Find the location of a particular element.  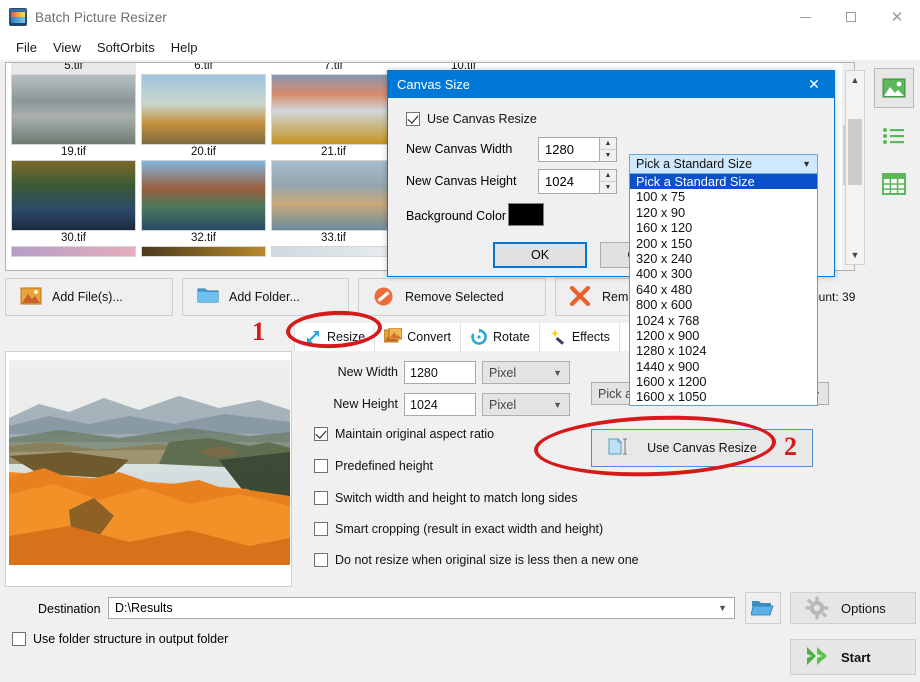

predefined-height-label: Predefined height is located at coordinates (384, 466).